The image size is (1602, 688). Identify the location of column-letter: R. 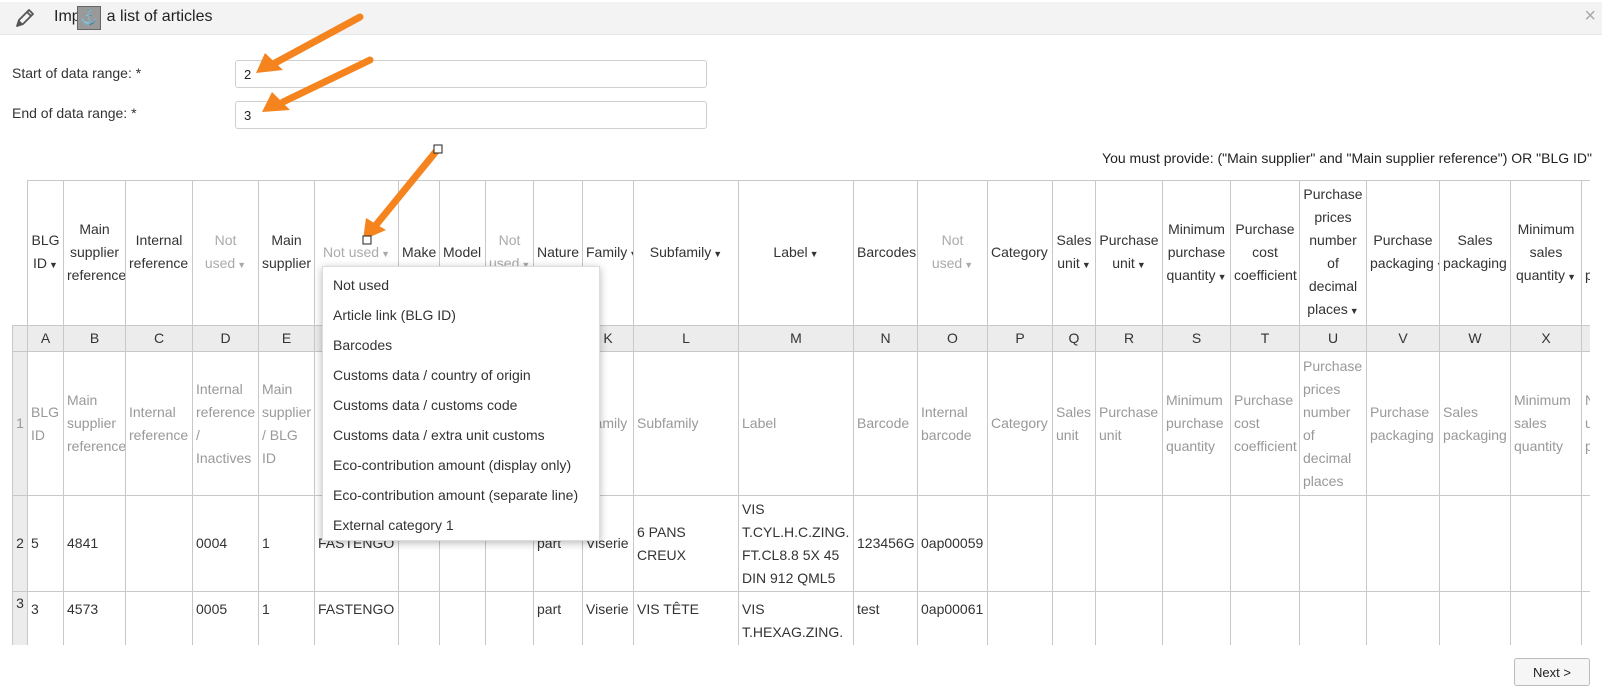
(1129, 338).